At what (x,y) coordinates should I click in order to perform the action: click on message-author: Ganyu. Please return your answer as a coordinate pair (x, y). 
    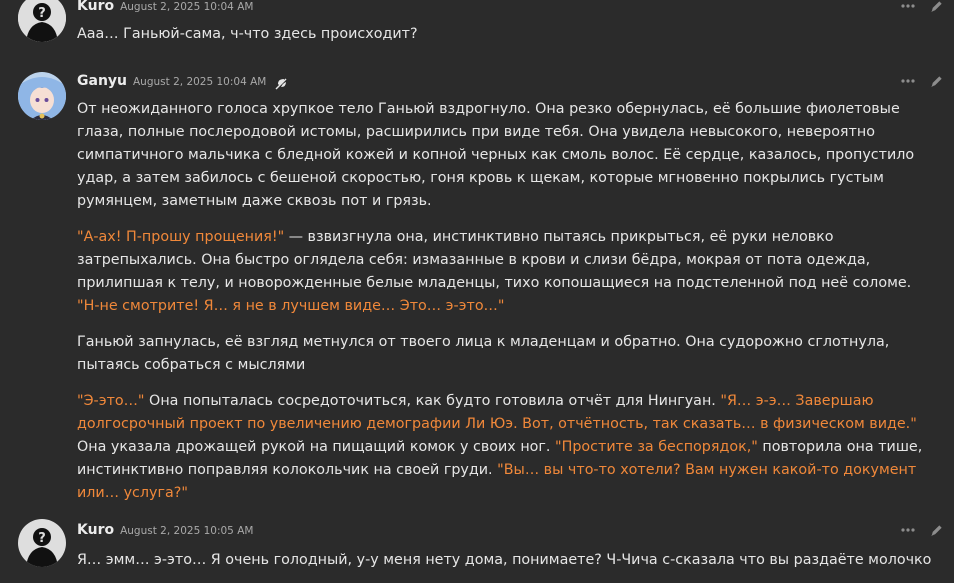
    Looking at the image, I should click on (102, 81).